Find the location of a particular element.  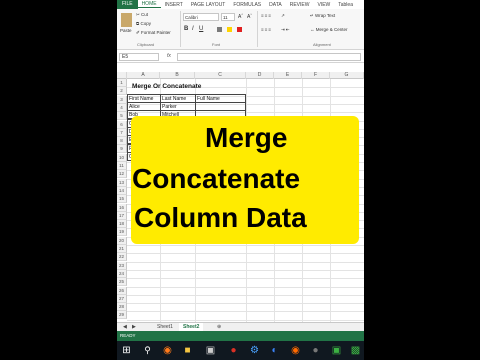

font-grow-icon: Aˆ is located at coordinates (240, 17).